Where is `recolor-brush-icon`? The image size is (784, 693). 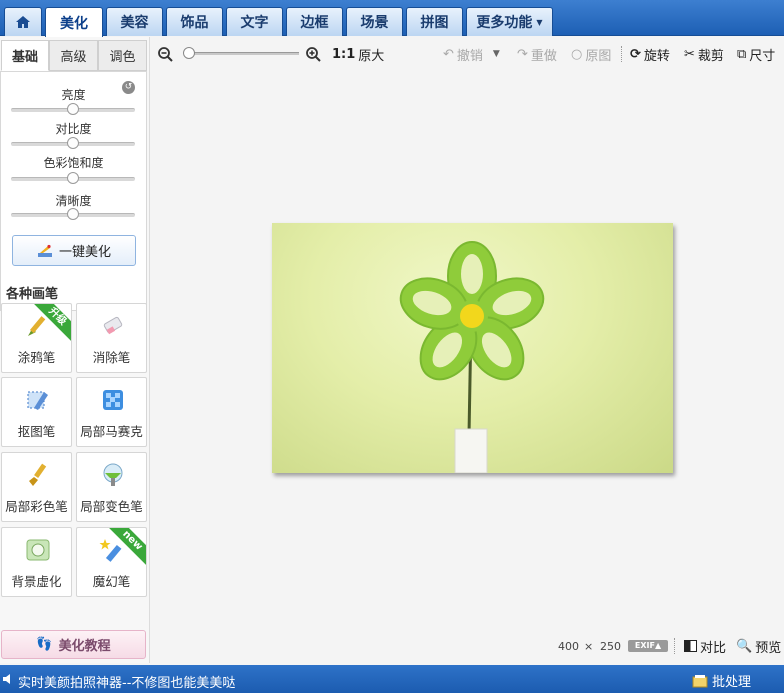 recolor-brush-icon is located at coordinates (113, 474).